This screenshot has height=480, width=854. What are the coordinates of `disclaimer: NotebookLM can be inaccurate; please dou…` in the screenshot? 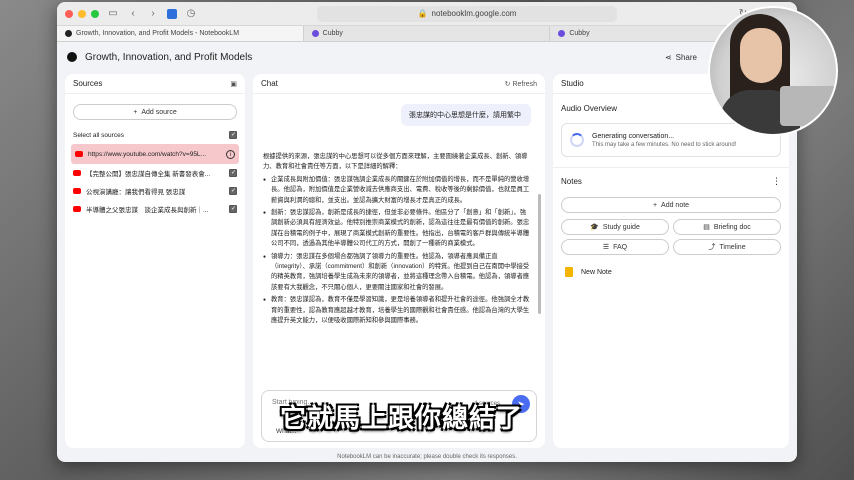 It's located at (427, 457).